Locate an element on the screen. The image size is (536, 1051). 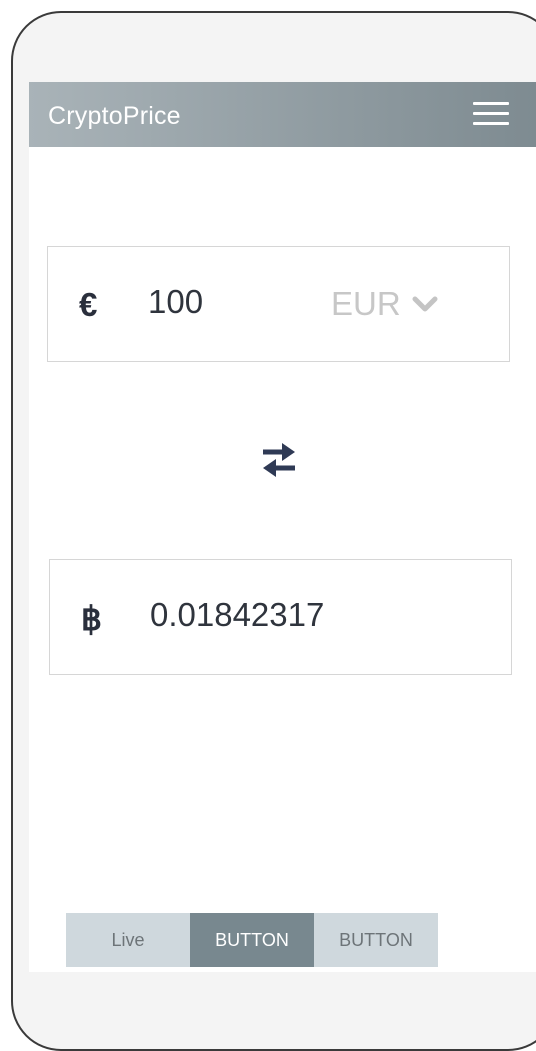
swap-button is located at coordinates (279, 460).